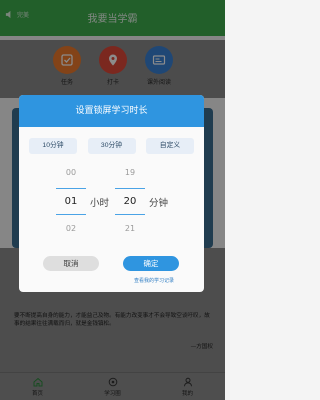  I want to click on cancel-button: 取消, so click(71, 263).